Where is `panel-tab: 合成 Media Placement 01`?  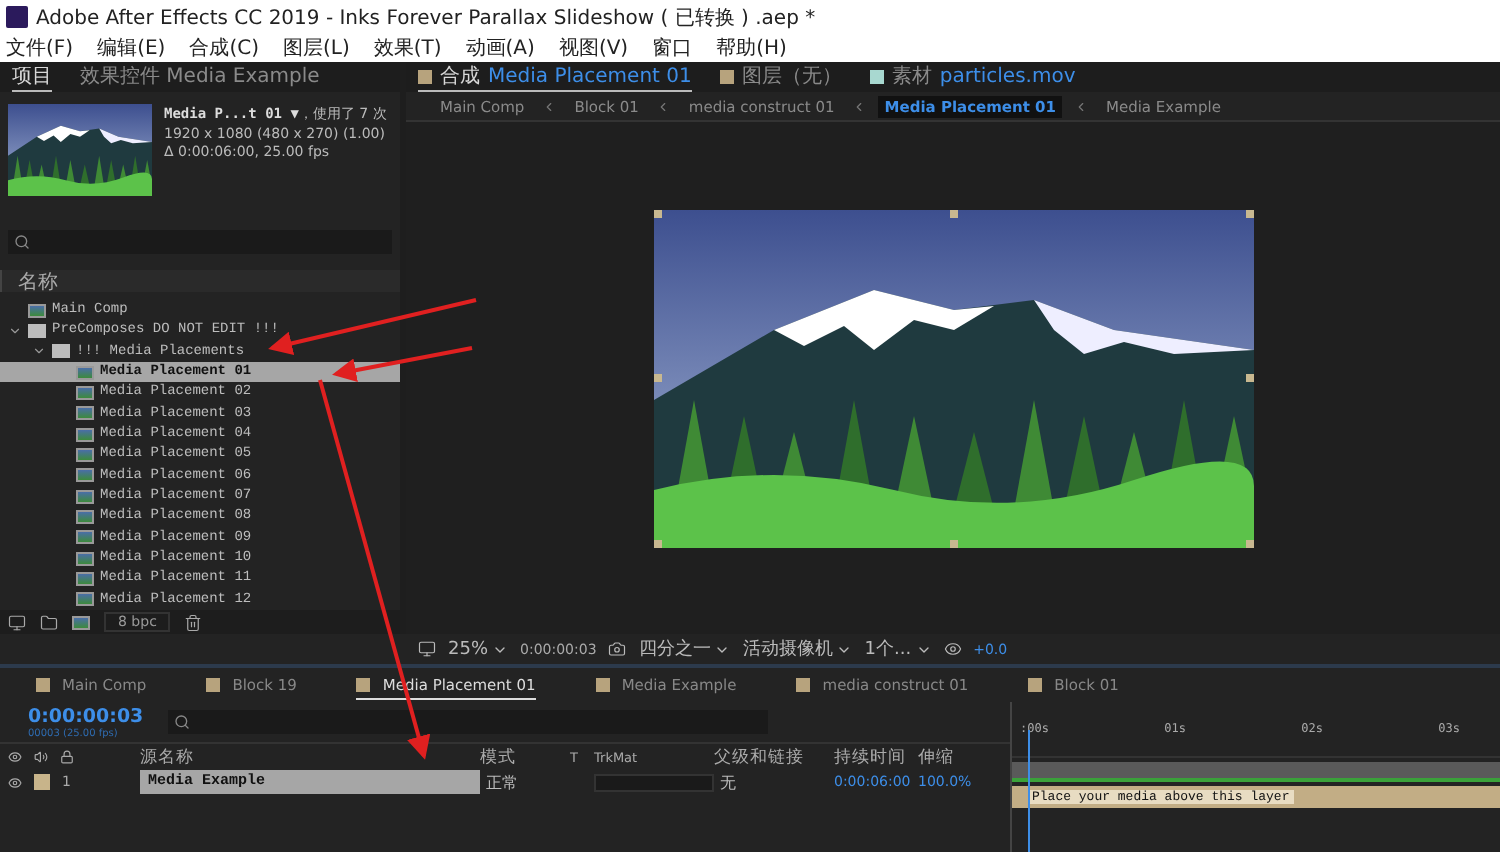
panel-tab: 合成 Media Placement 01 is located at coordinates (555, 77).